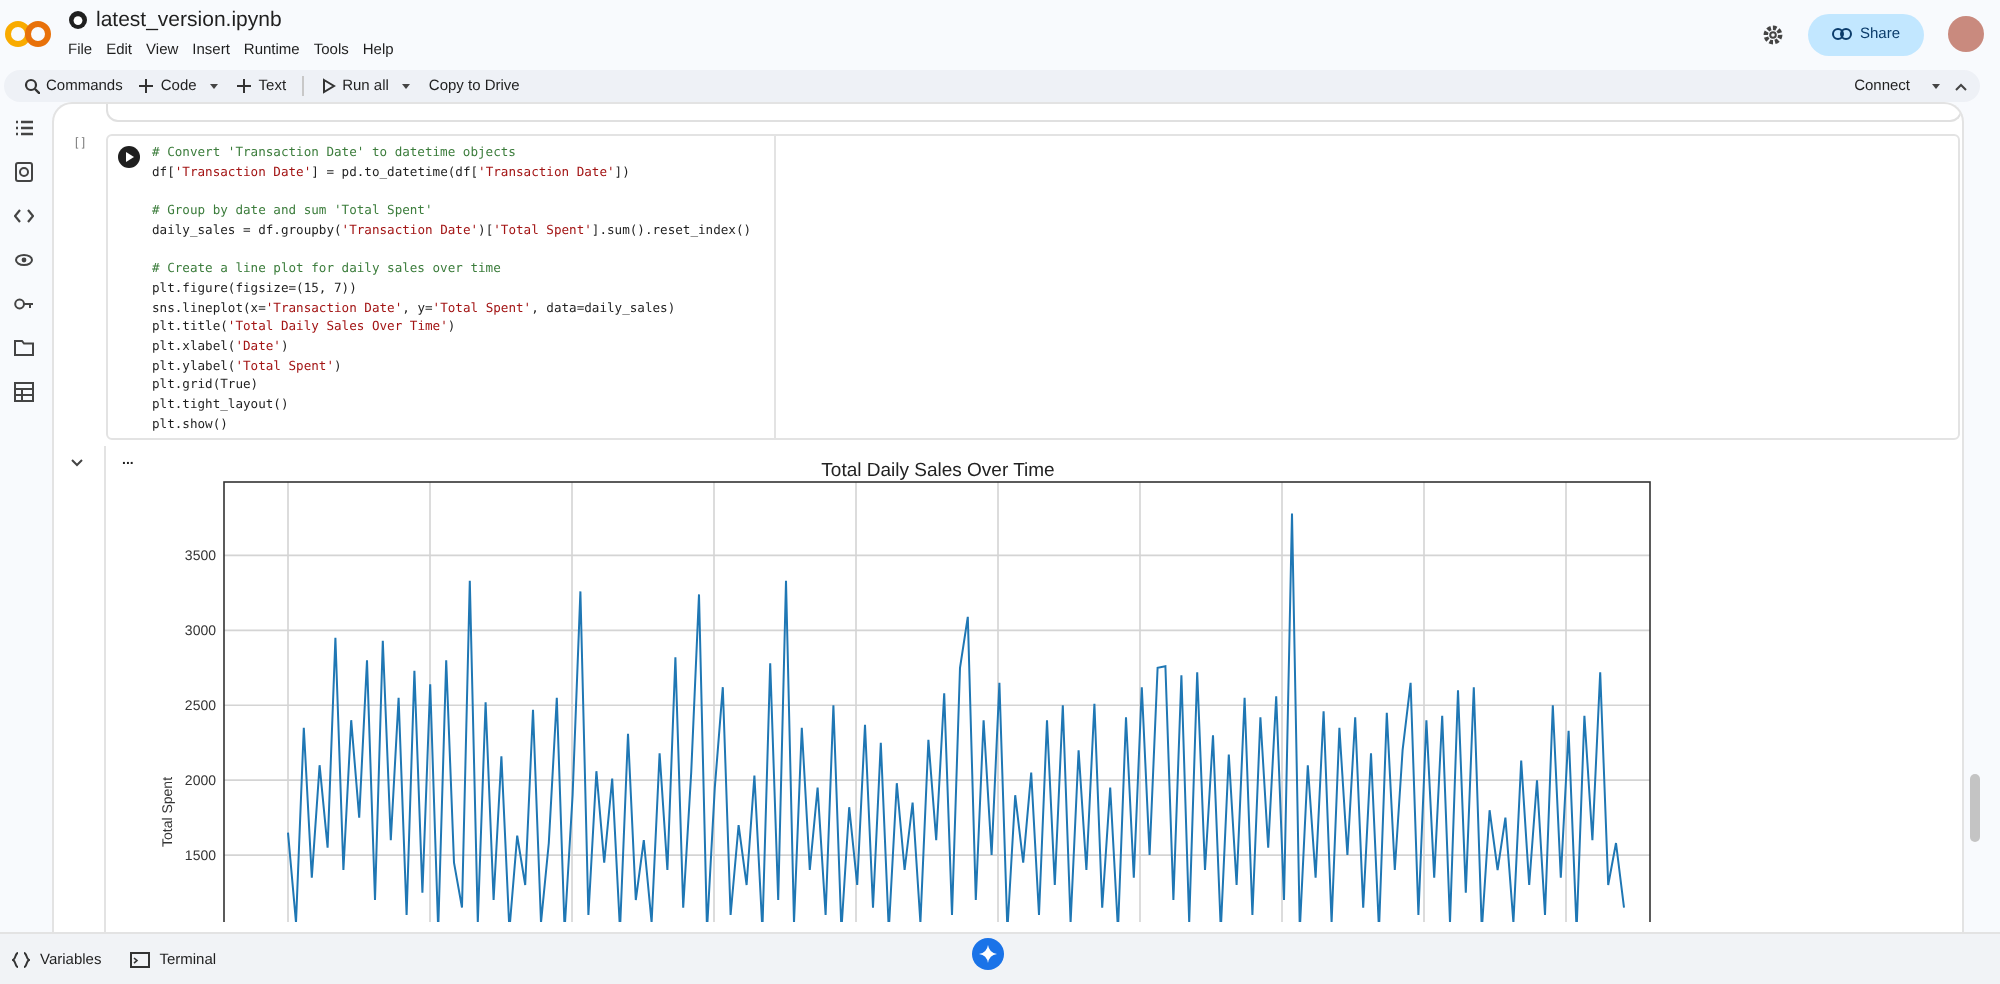 This screenshot has height=984, width=2000. What do you see at coordinates (28, 34) in the screenshot?
I see `colab-logo` at bounding box center [28, 34].